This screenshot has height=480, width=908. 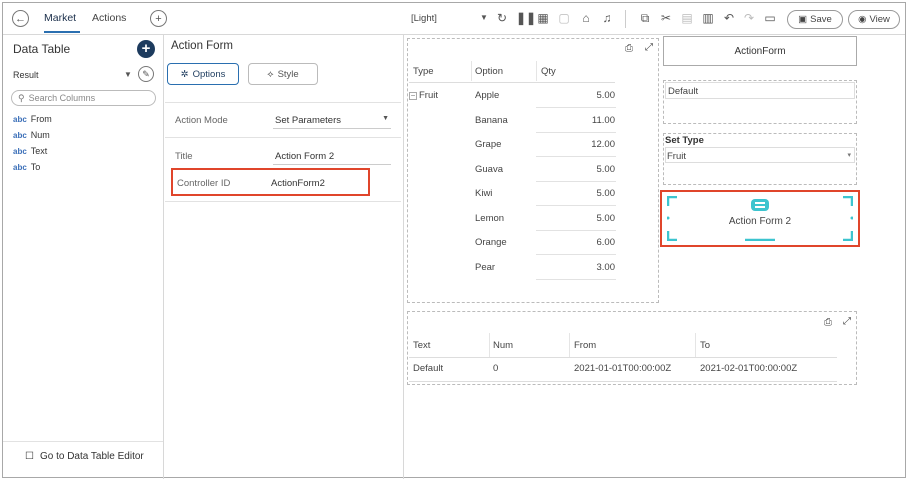 I want to click on pause-icon: ❚❚, so click(x=526, y=18).